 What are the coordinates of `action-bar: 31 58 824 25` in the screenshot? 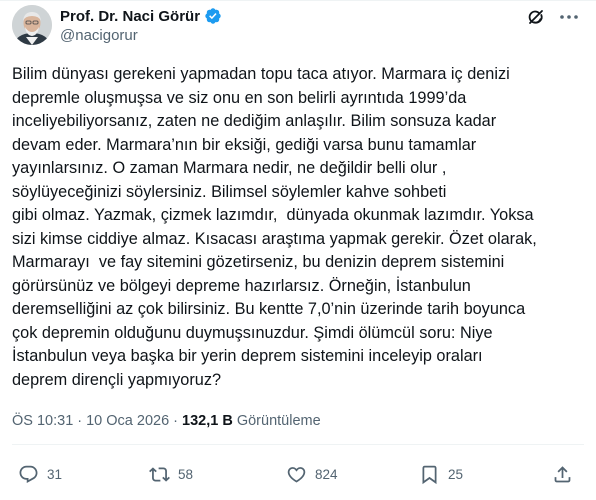 It's located at (298, 474).